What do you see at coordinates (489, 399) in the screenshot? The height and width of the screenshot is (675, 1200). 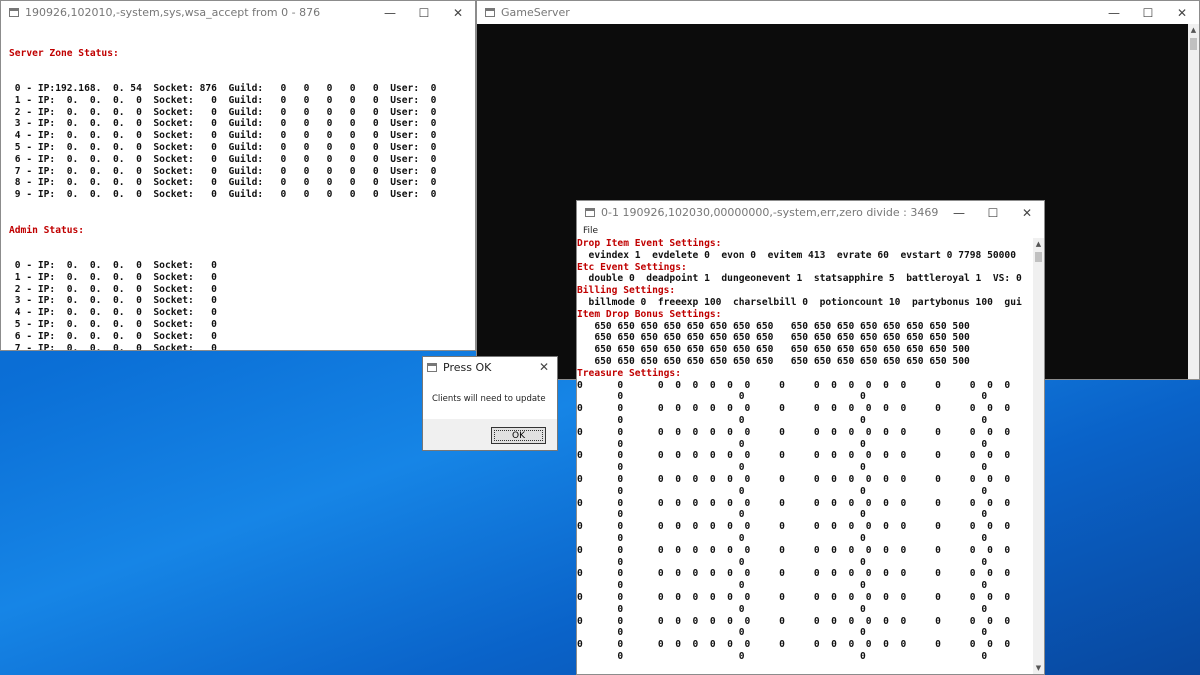 I see `dialog-message: Clients will need to update` at bounding box center [489, 399].